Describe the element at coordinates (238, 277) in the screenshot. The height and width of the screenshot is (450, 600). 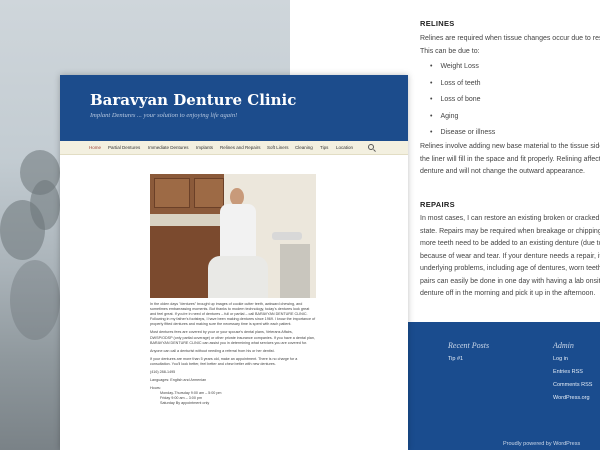
I see `dental-chair` at that location.